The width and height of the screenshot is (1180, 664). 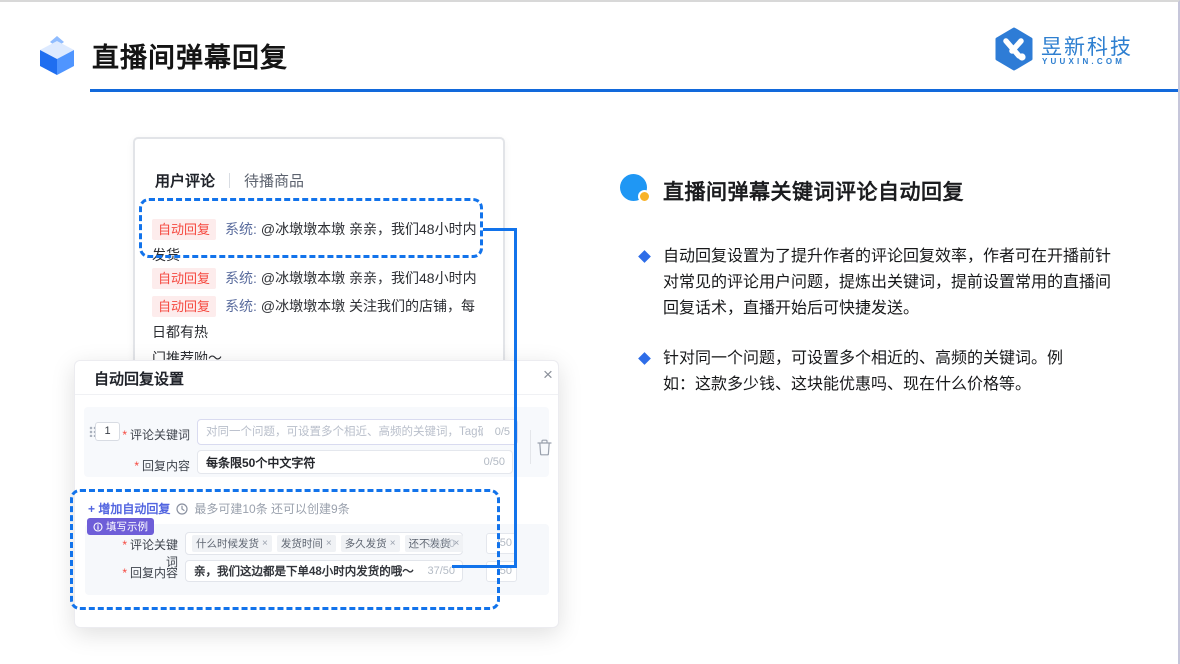 What do you see at coordinates (274, 180) in the screenshot?
I see `tab-pending-products: 待播商品` at bounding box center [274, 180].